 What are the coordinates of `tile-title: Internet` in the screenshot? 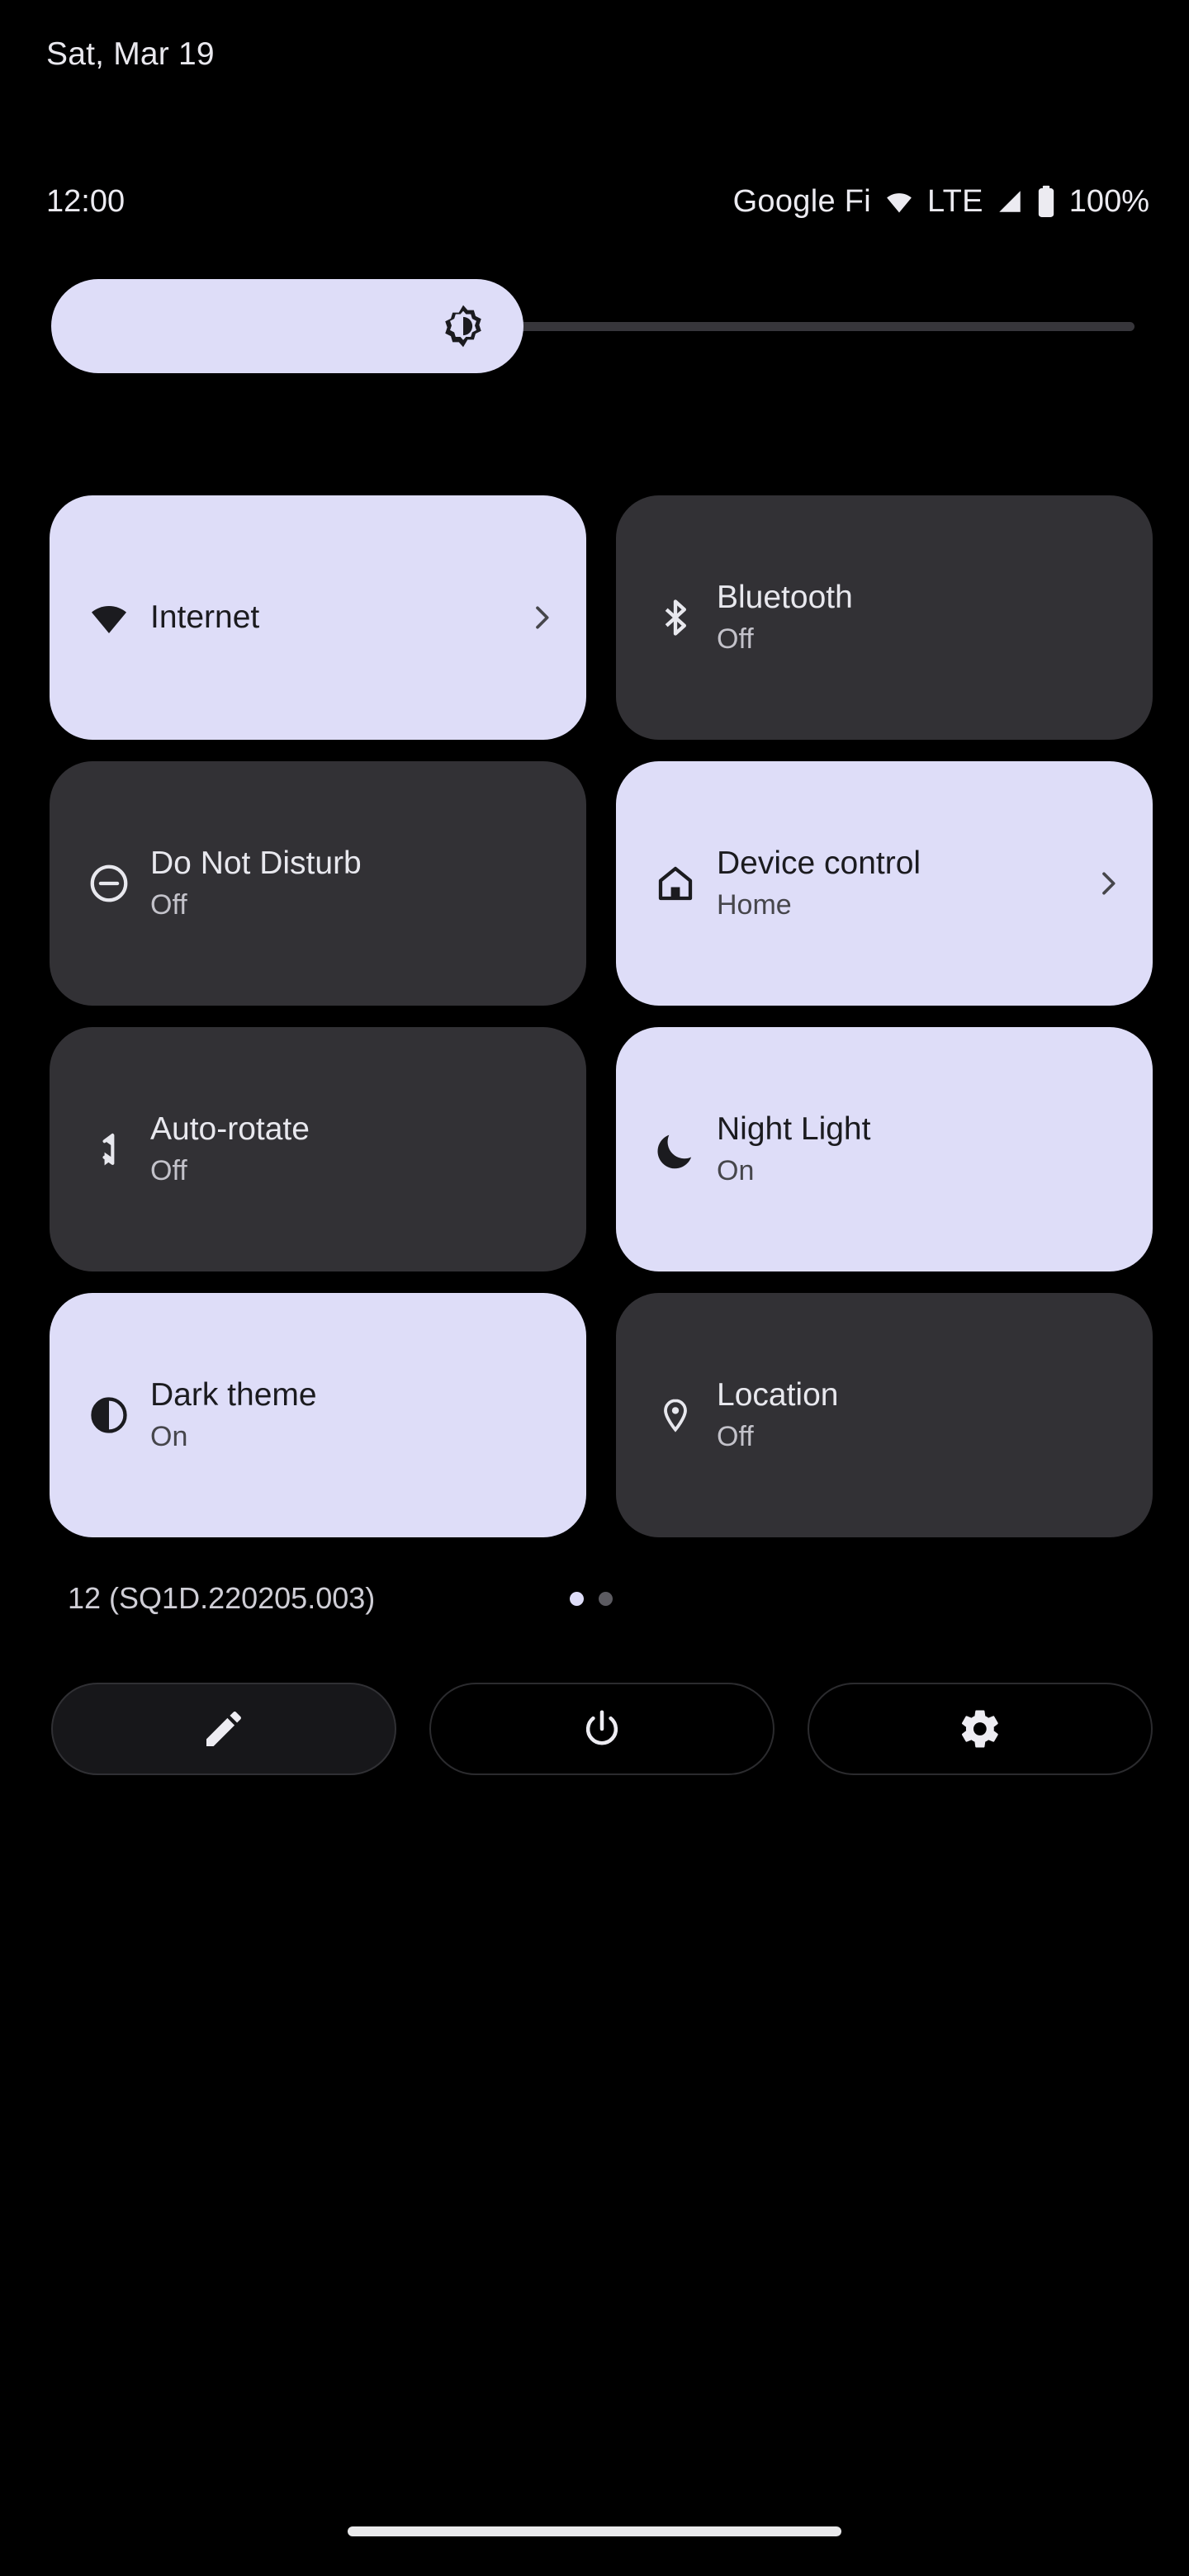 It's located at (205, 617).